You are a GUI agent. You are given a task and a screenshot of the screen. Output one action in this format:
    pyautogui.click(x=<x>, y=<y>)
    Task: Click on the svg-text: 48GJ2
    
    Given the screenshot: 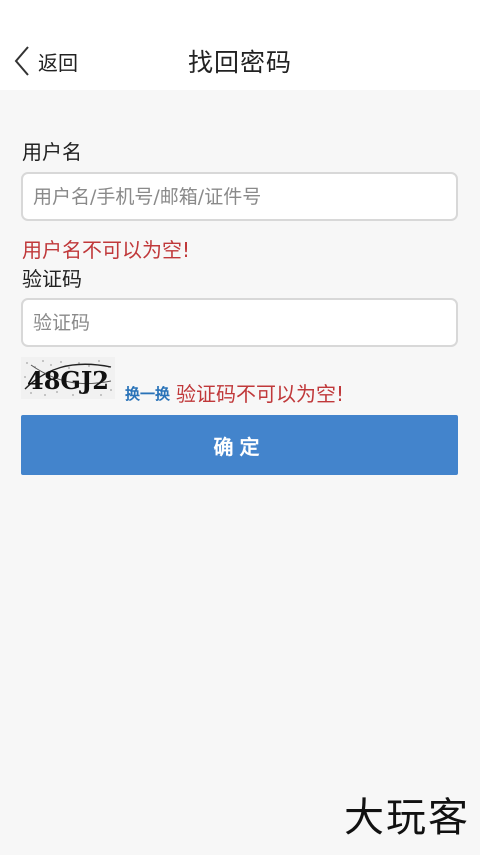 What is the action you would take?
    pyautogui.click(x=68, y=380)
    